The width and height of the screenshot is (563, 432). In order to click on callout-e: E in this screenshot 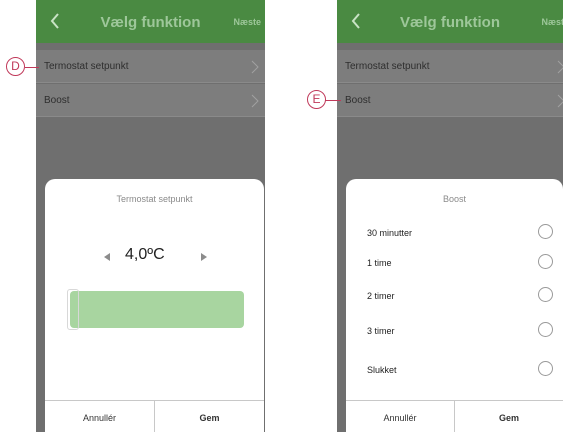, I will do `click(316, 99)`.